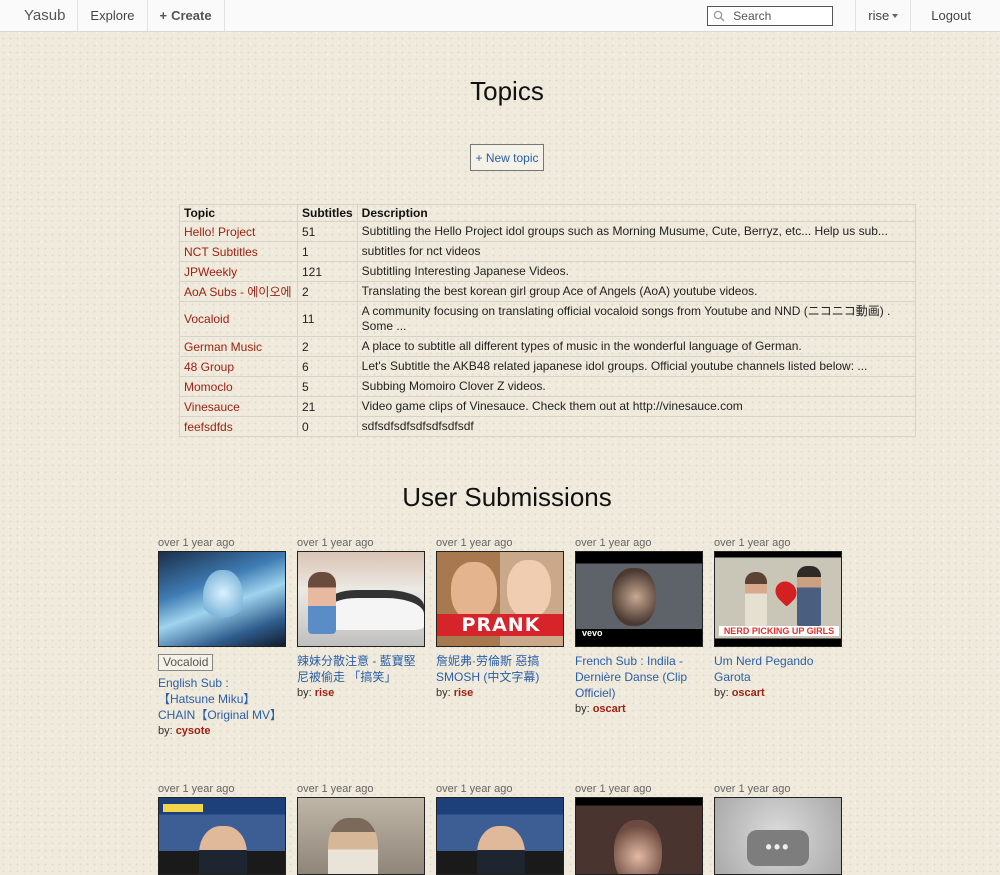 The image size is (1000, 875). Describe the element at coordinates (39, 15) in the screenshot. I see `brand-logo: Yasub` at that location.